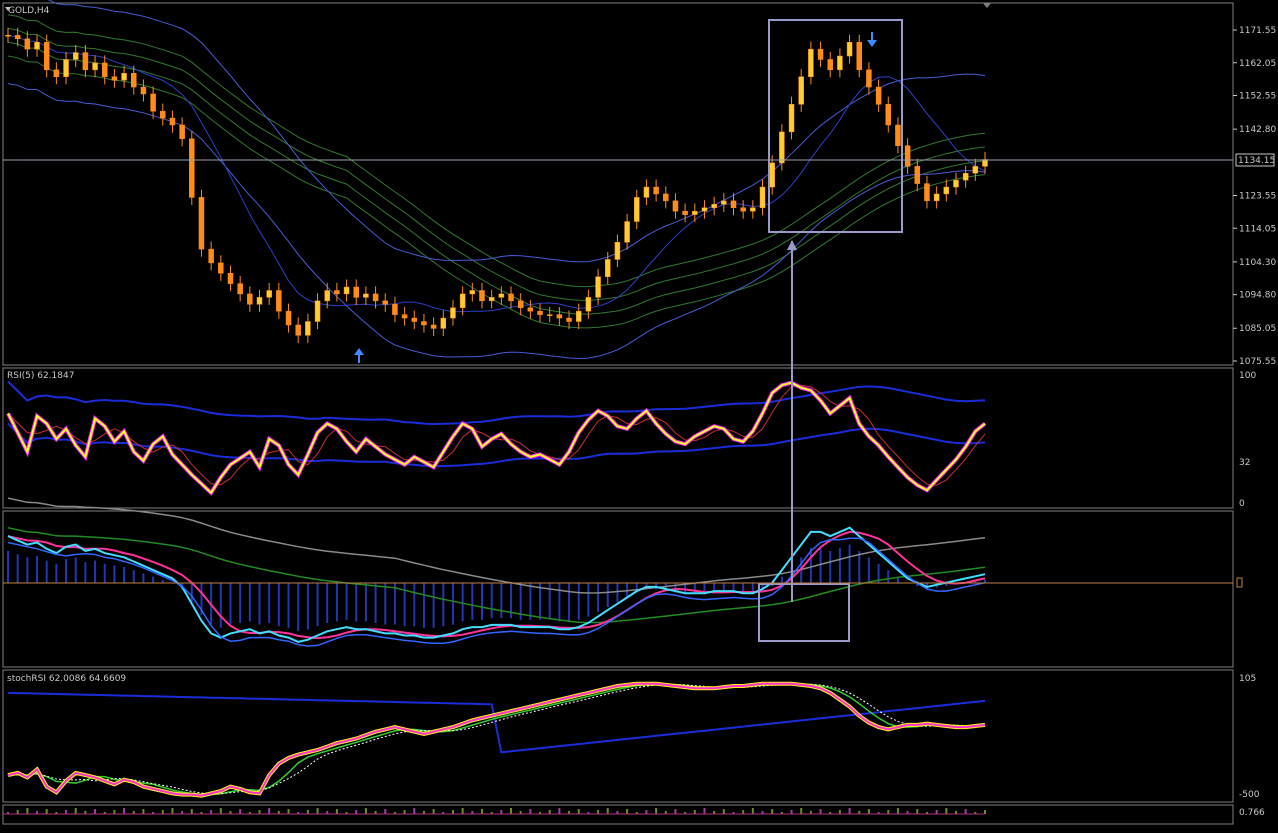  Describe the element at coordinates (1257, 362) in the screenshot. I see `price-tick-label: 1075.55` at that location.